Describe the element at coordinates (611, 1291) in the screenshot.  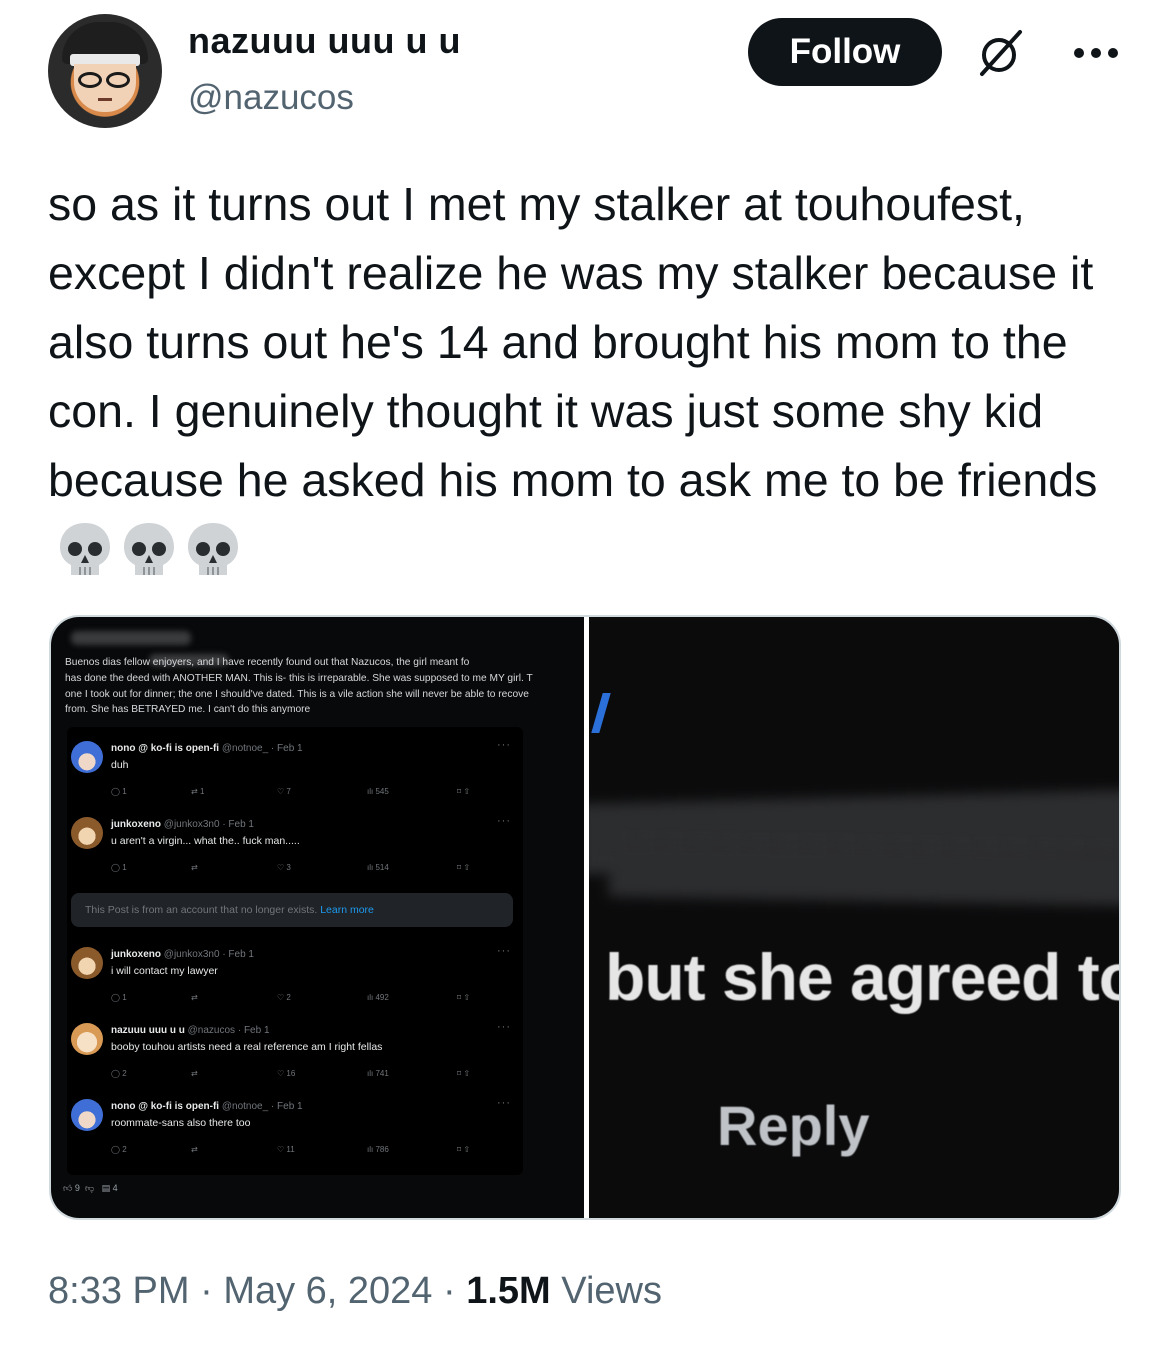
I see `views-label: Views` at that location.